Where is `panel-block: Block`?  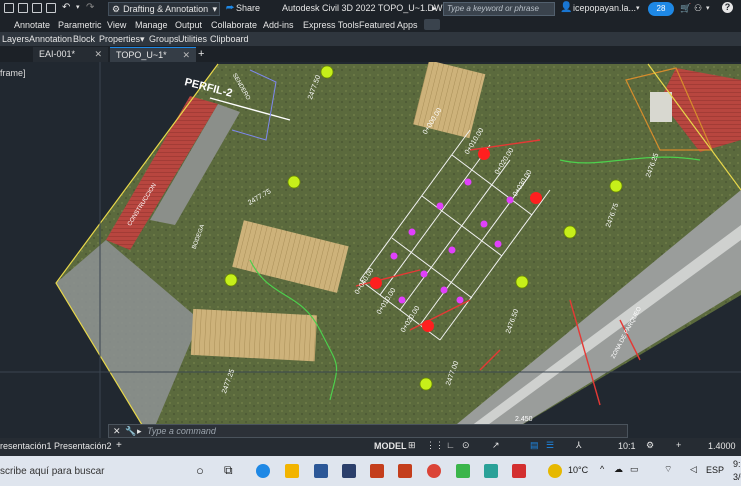 panel-block: Block is located at coordinates (84, 39).